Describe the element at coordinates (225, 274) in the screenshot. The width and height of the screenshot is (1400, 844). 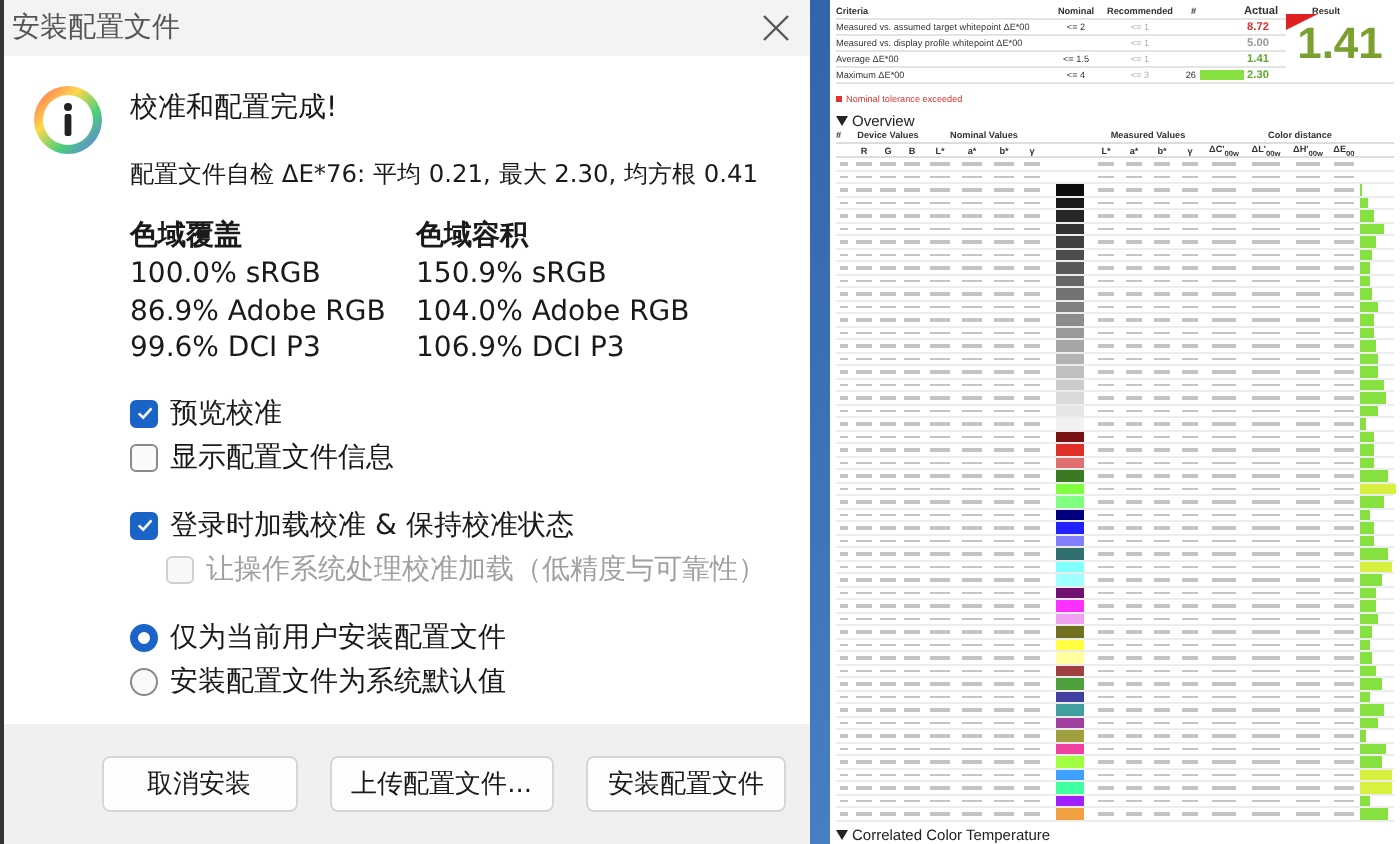
I see `gamut-value: 100.0% sRGB` at that location.